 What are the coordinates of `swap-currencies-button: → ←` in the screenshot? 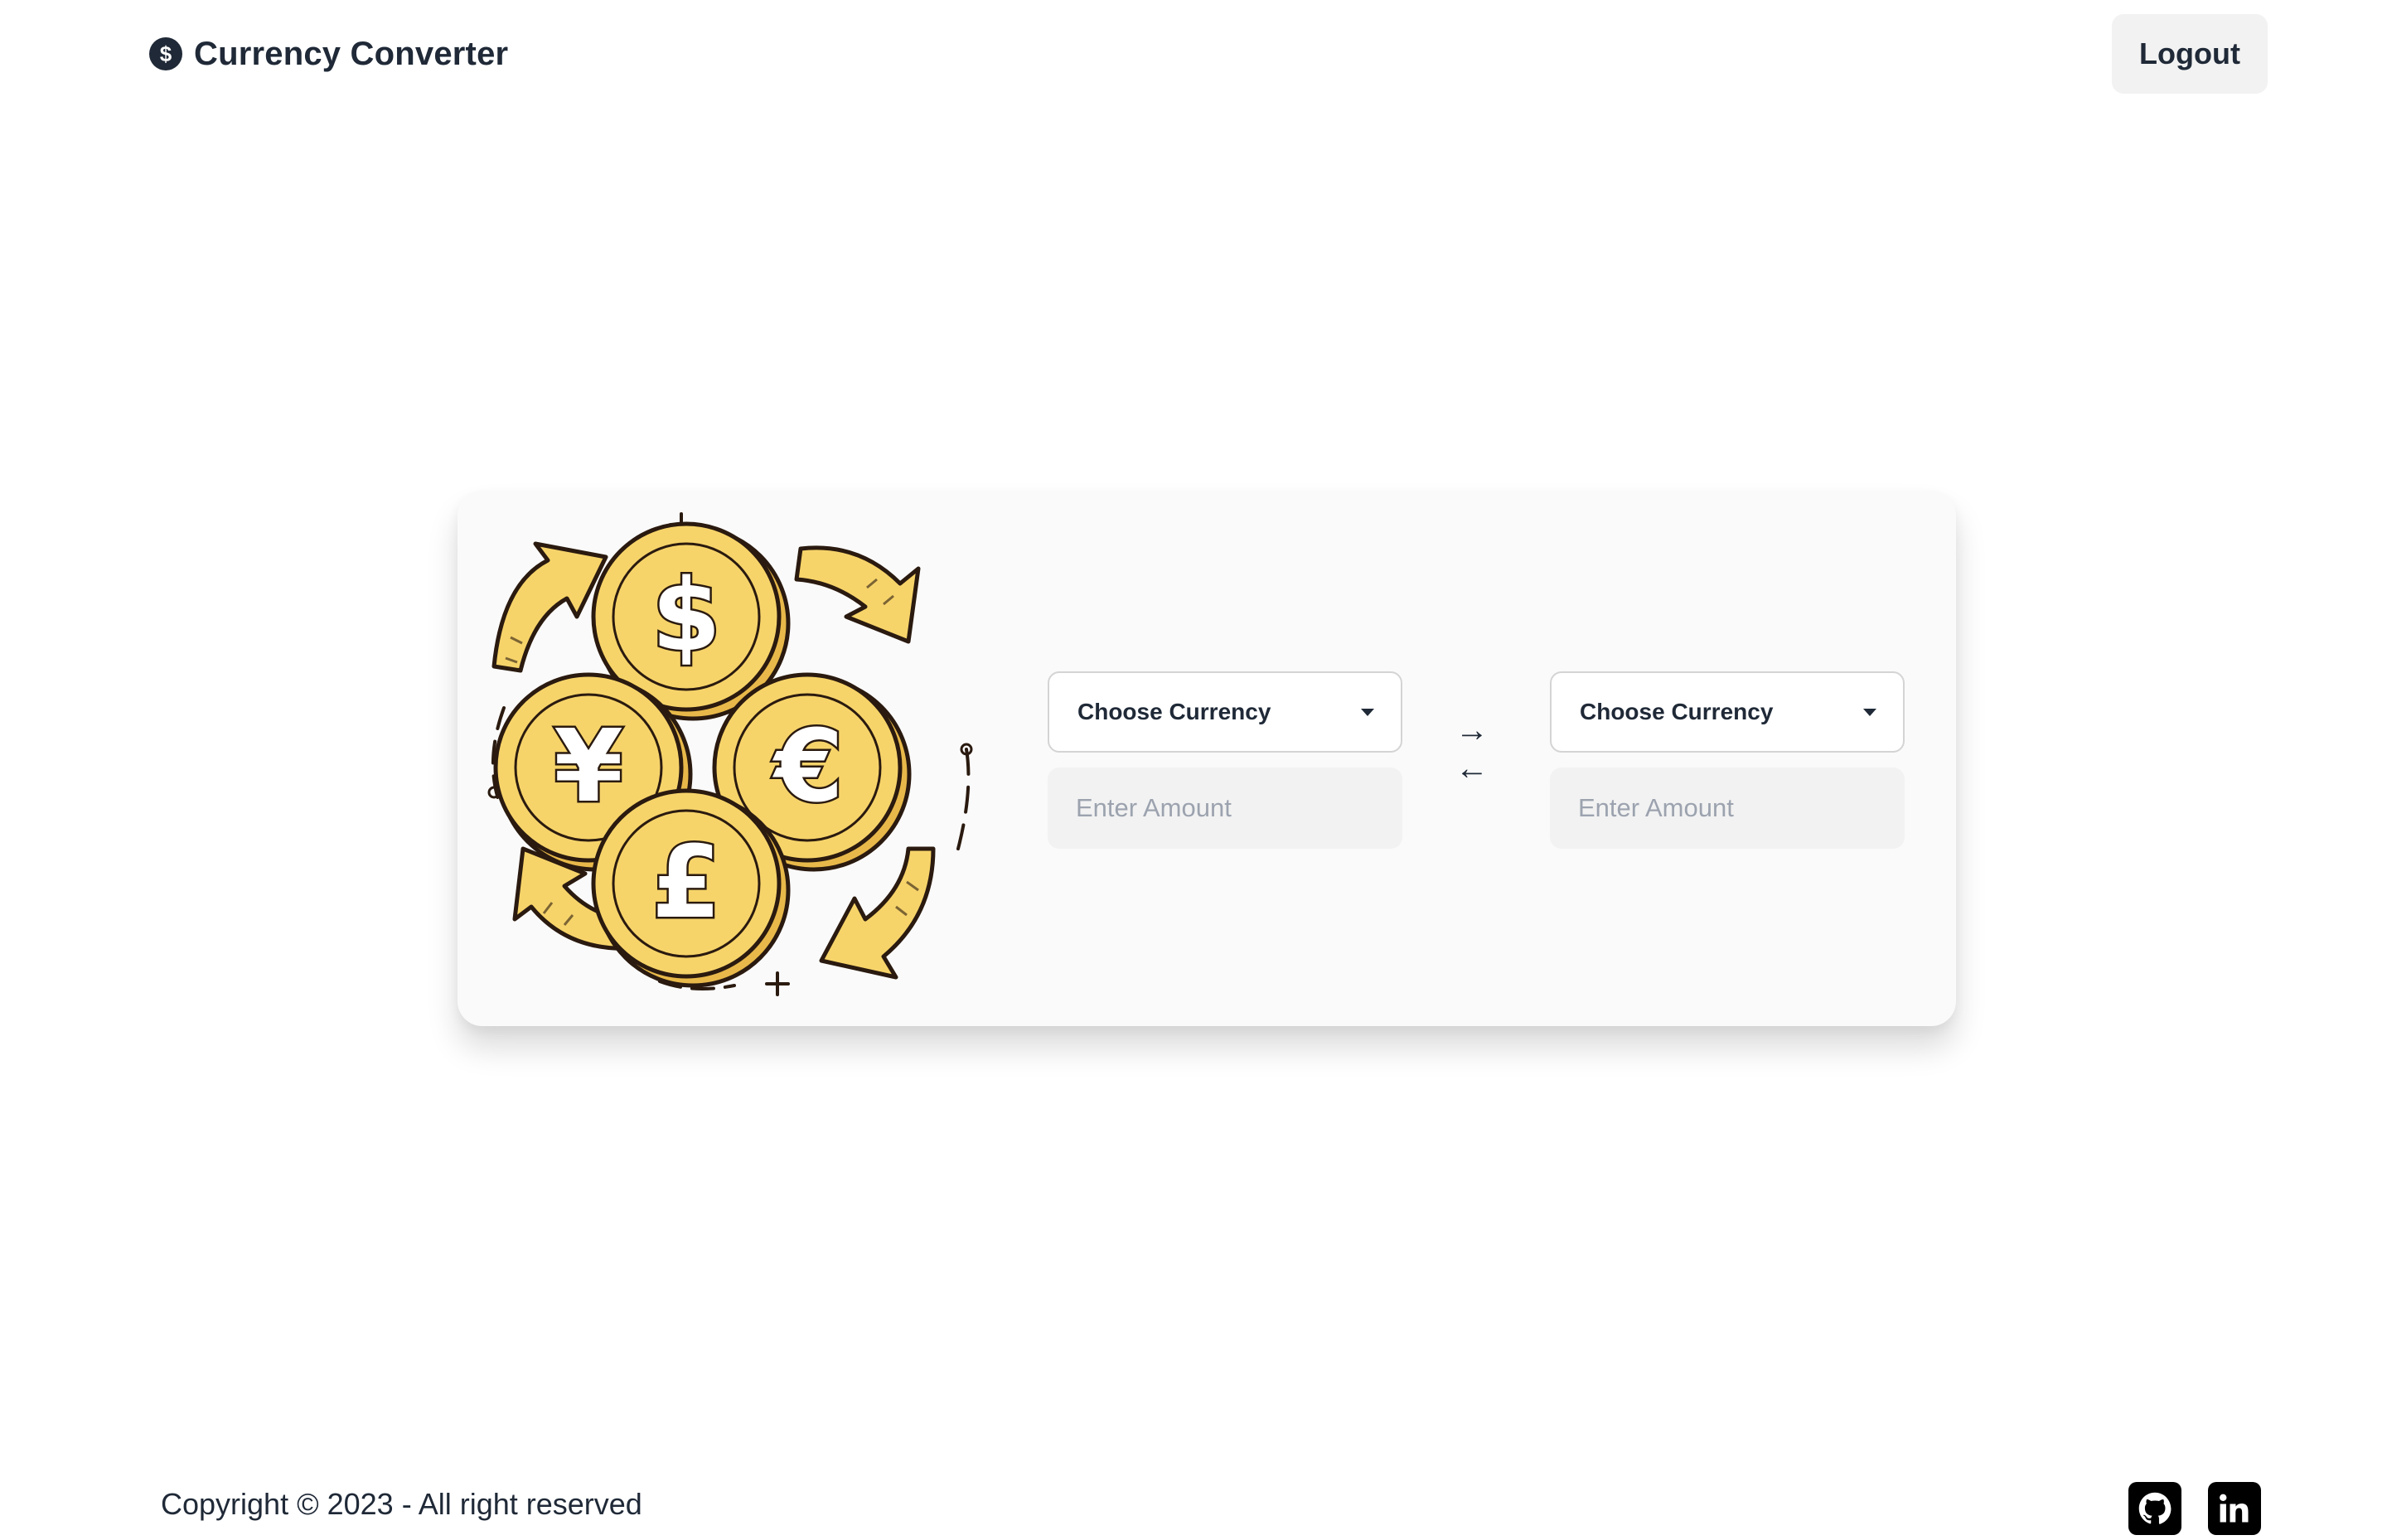 It's located at (1472, 750).